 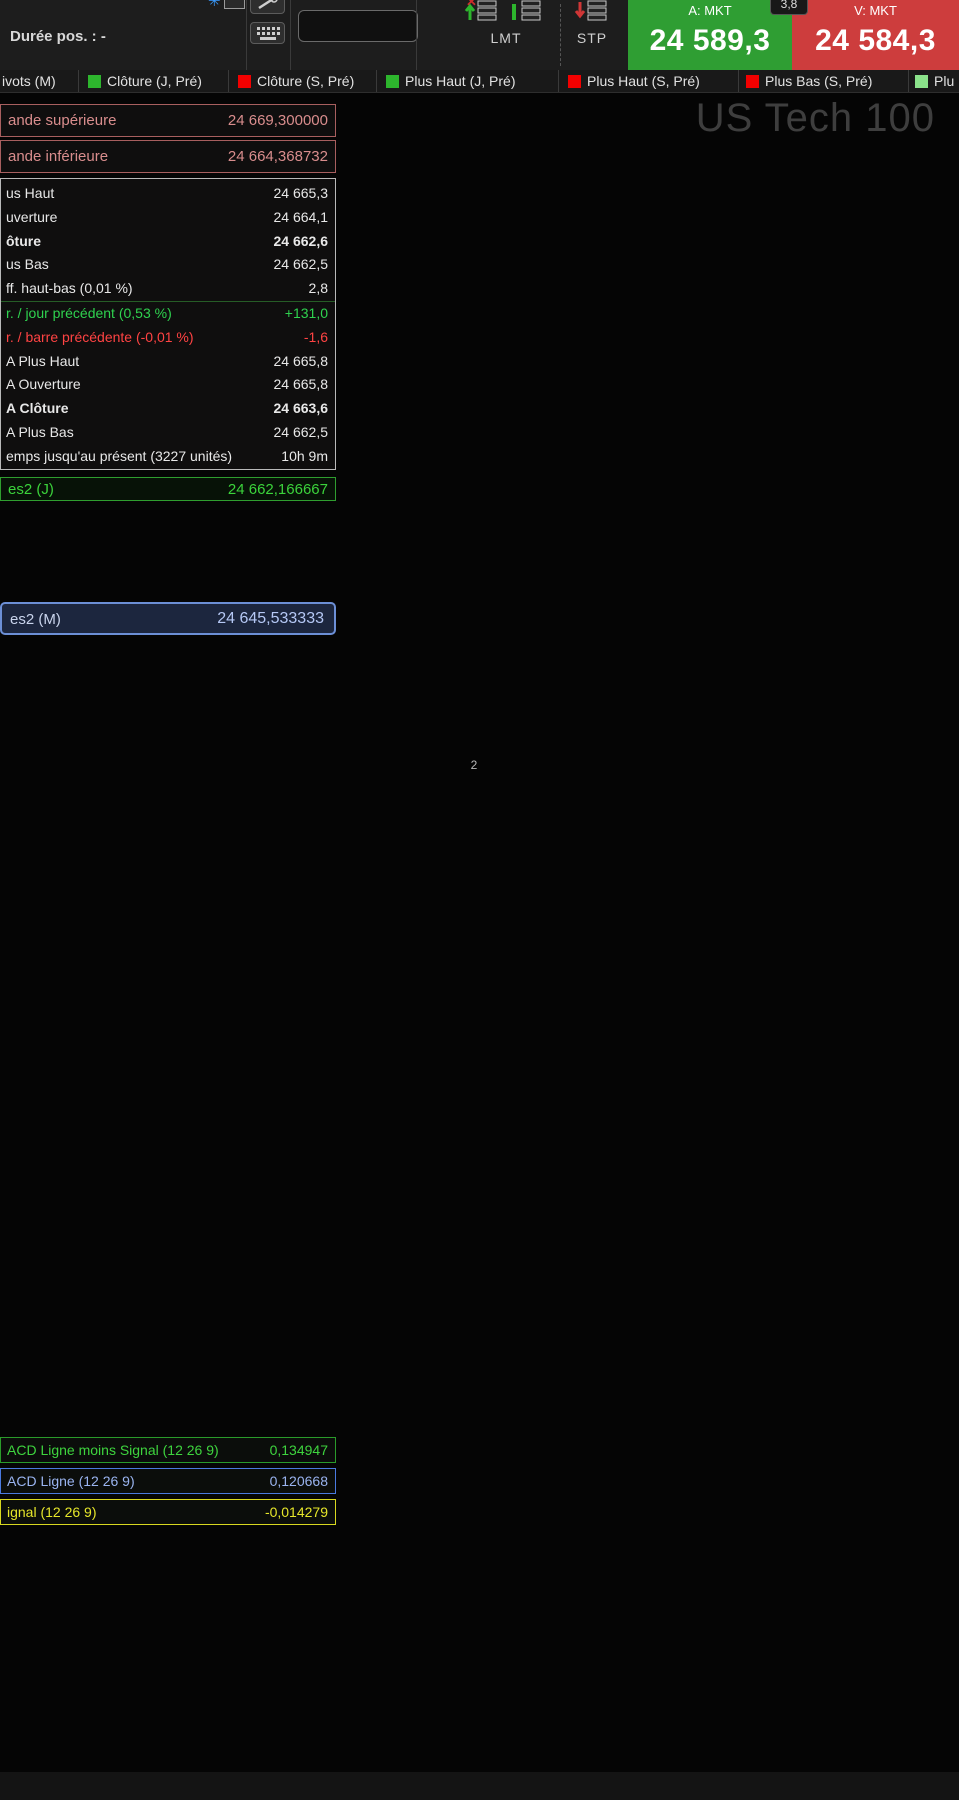 I want to click on stat-row: us Haut 24 665,3, so click(x=167, y=193).